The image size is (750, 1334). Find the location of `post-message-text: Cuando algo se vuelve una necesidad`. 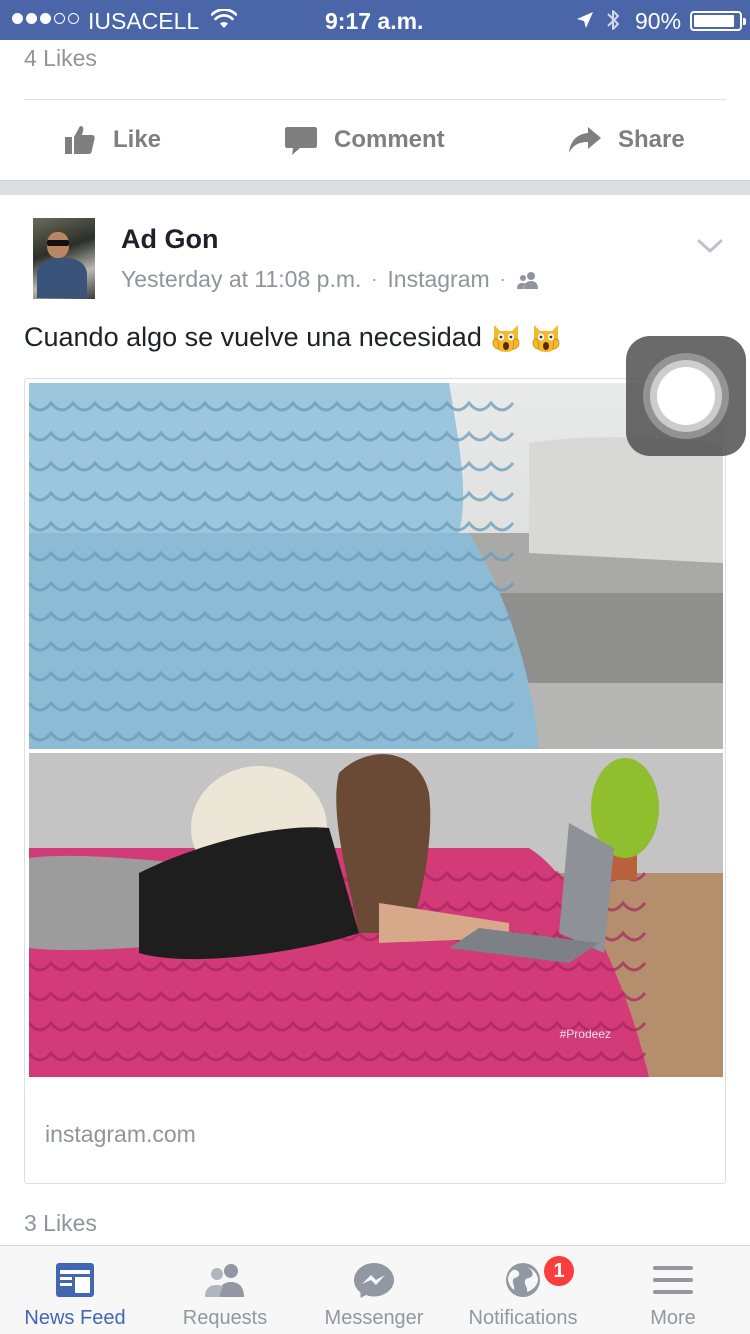

post-message-text: Cuando algo se vuelve una necesidad is located at coordinates (253, 336).